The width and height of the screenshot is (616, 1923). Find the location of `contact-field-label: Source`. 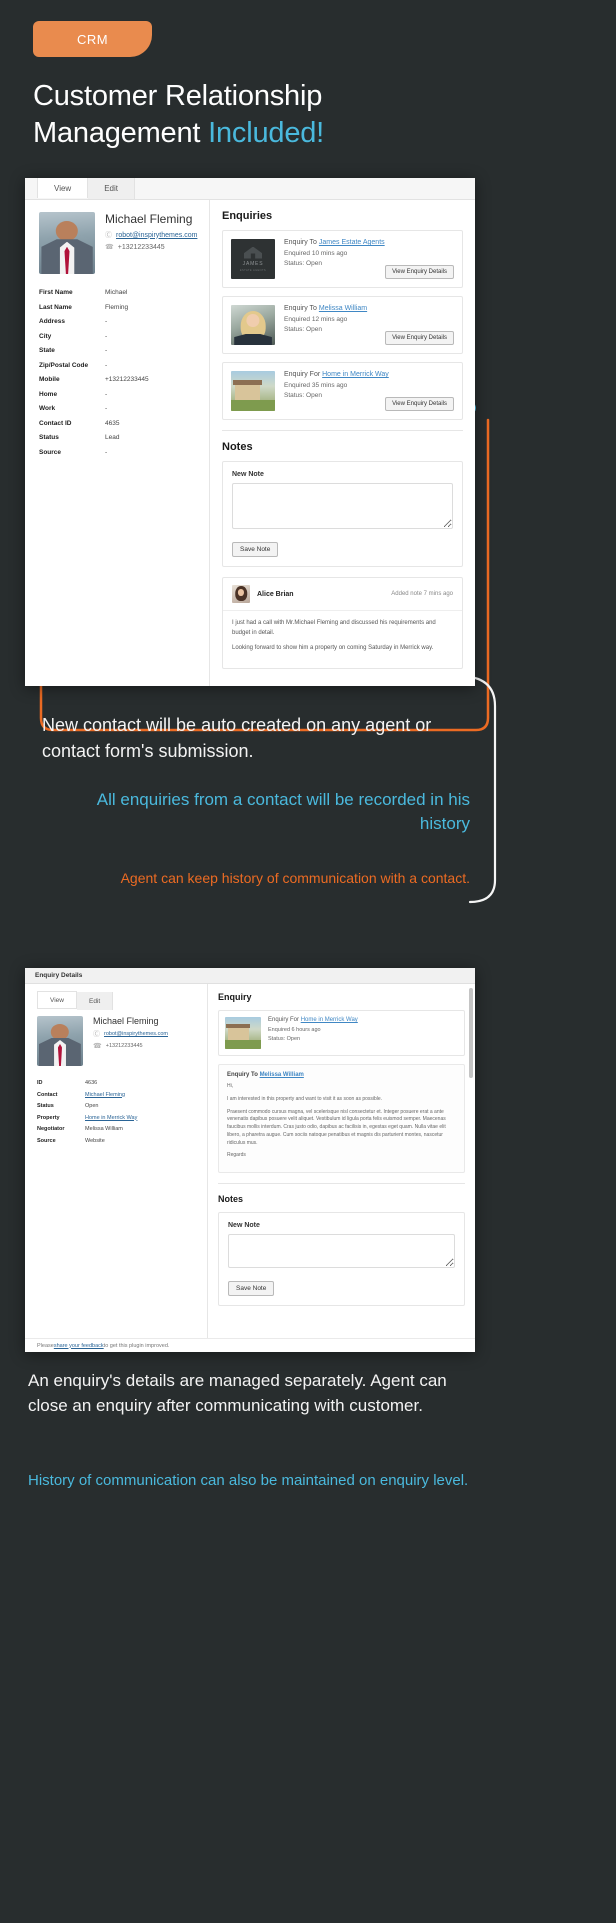

contact-field-label: Source is located at coordinates (50, 452).